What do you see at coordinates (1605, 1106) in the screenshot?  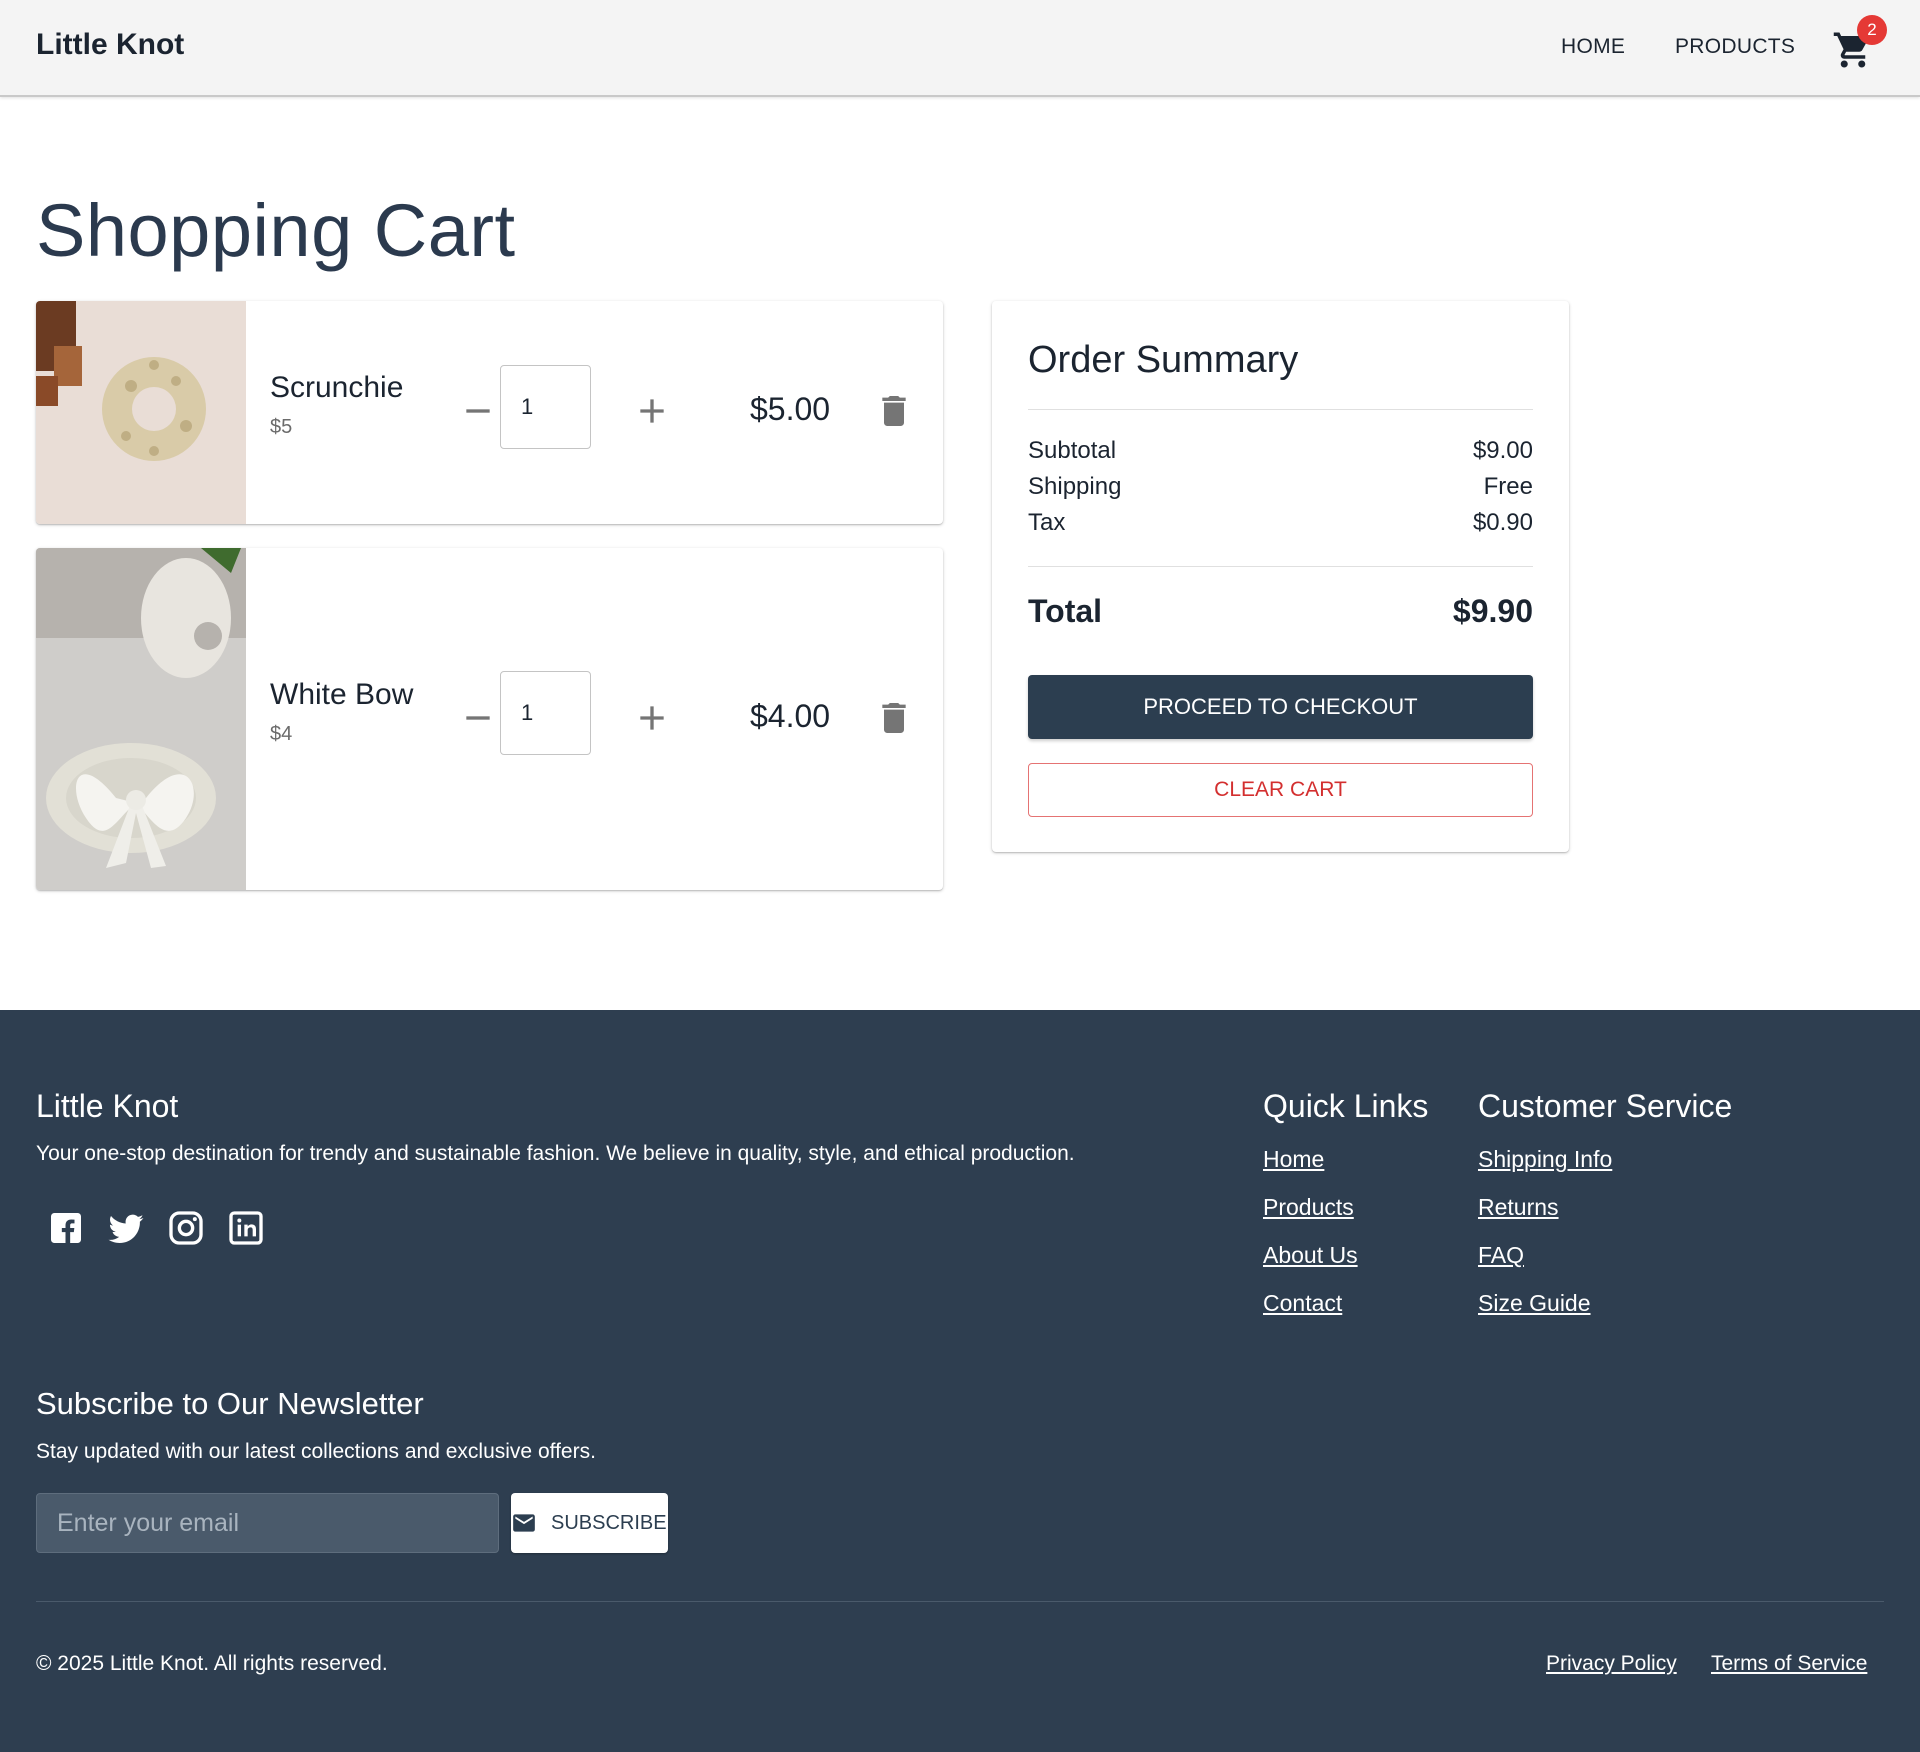 I see `customer-service-heading: Customer Service` at bounding box center [1605, 1106].